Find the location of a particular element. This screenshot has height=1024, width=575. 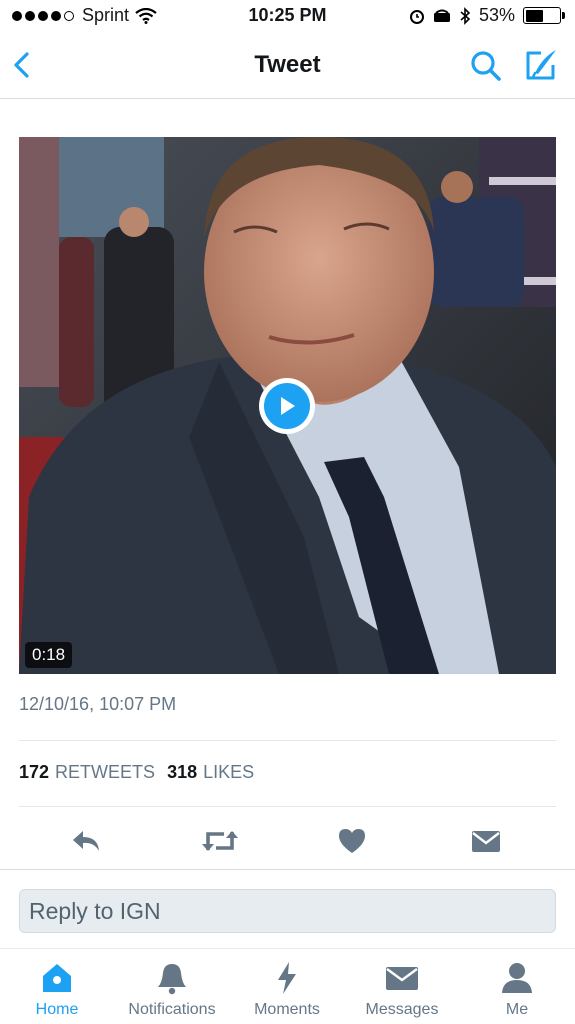

tab-me: Me is located at coordinates (517, 990).